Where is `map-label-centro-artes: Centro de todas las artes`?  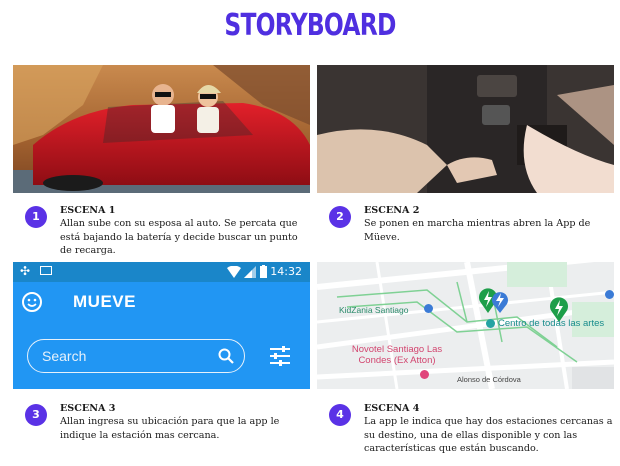
map-label-centro-artes: Centro de todas las artes is located at coordinates (551, 323).